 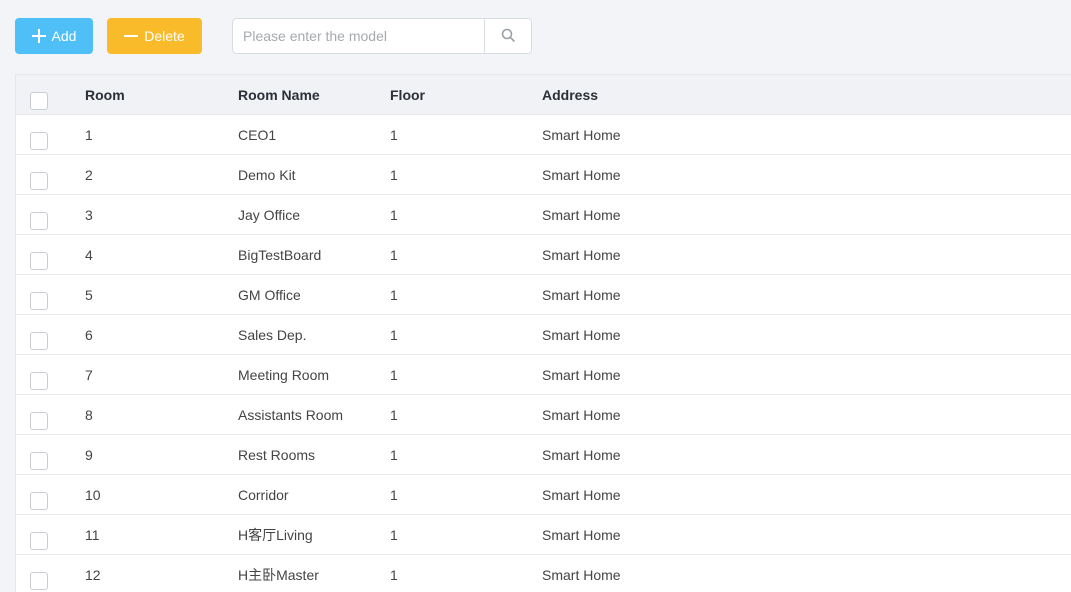 What do you see at coordinates (164, 36) in the screenshot?
I see `delete-button-label: Delete` at bounding box center [164, 36].